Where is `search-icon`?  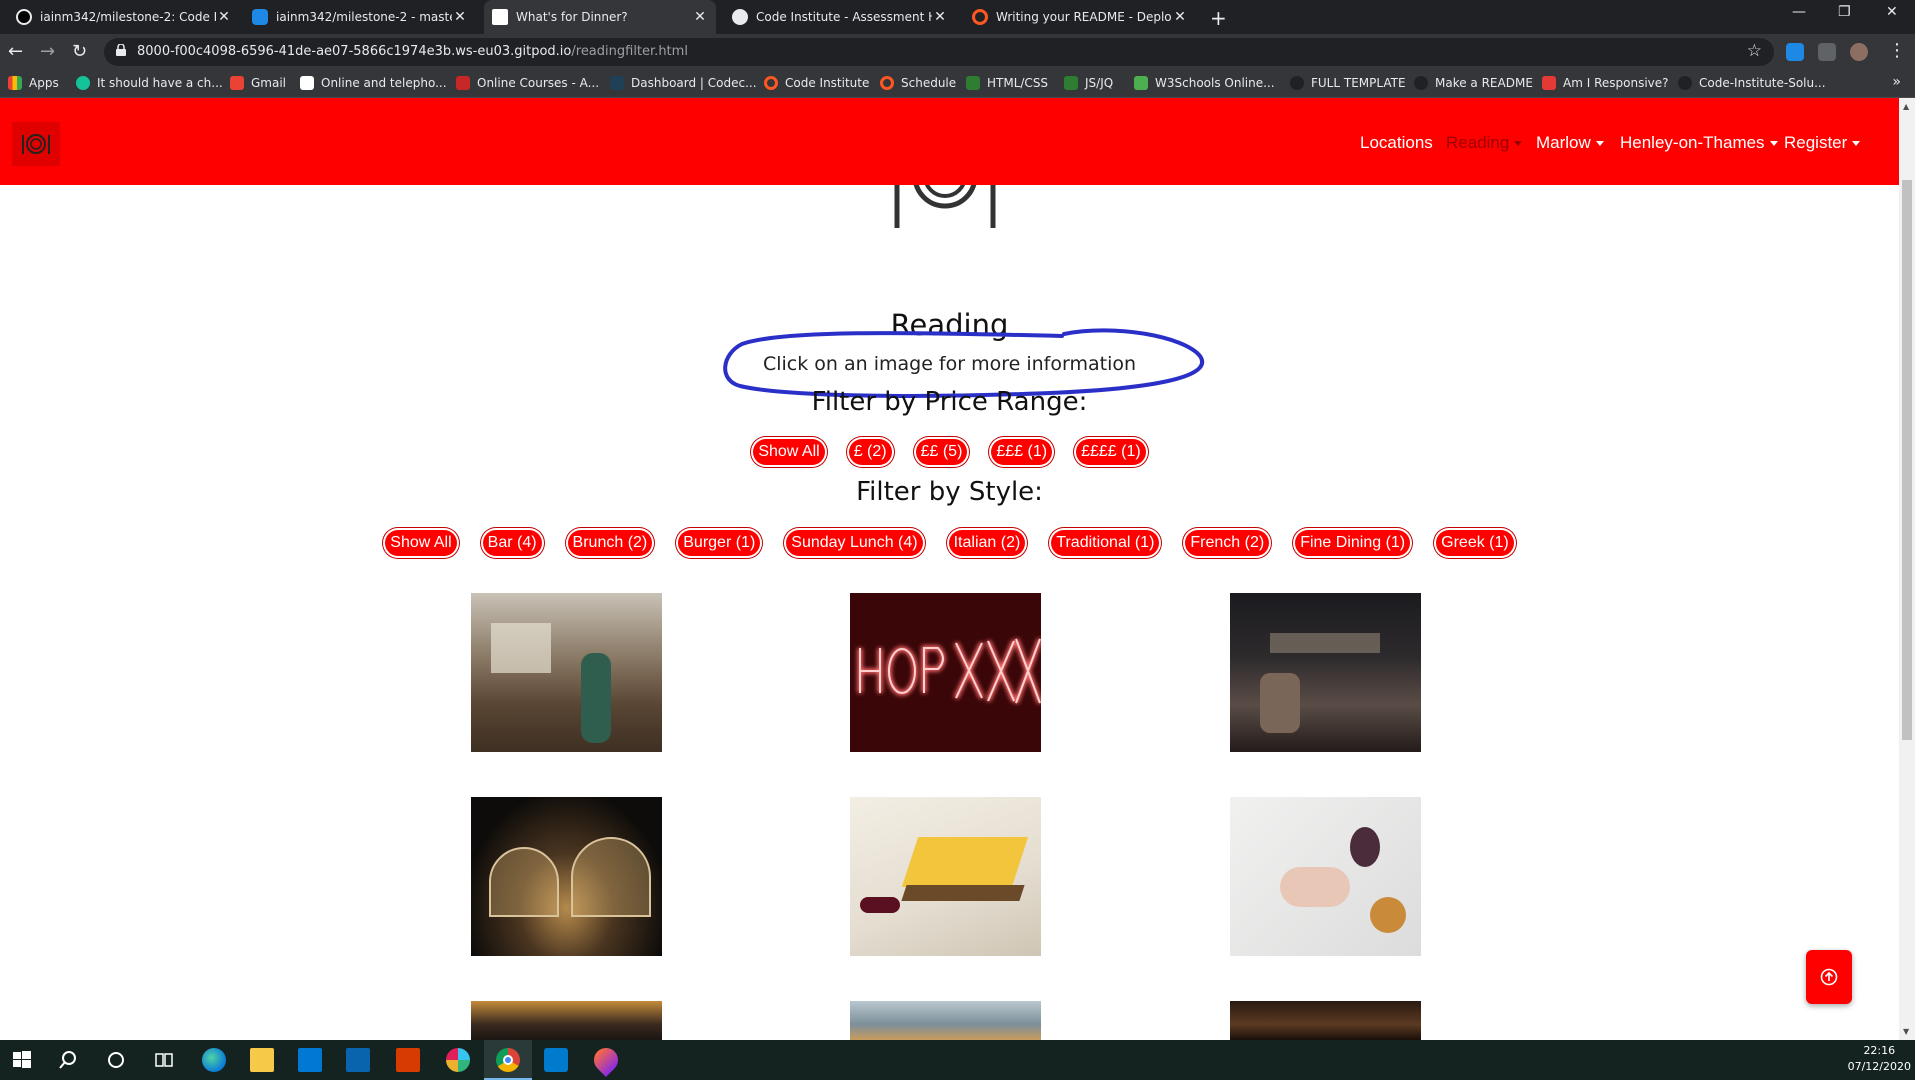 search-icon is located at coordinates (68, 1060).